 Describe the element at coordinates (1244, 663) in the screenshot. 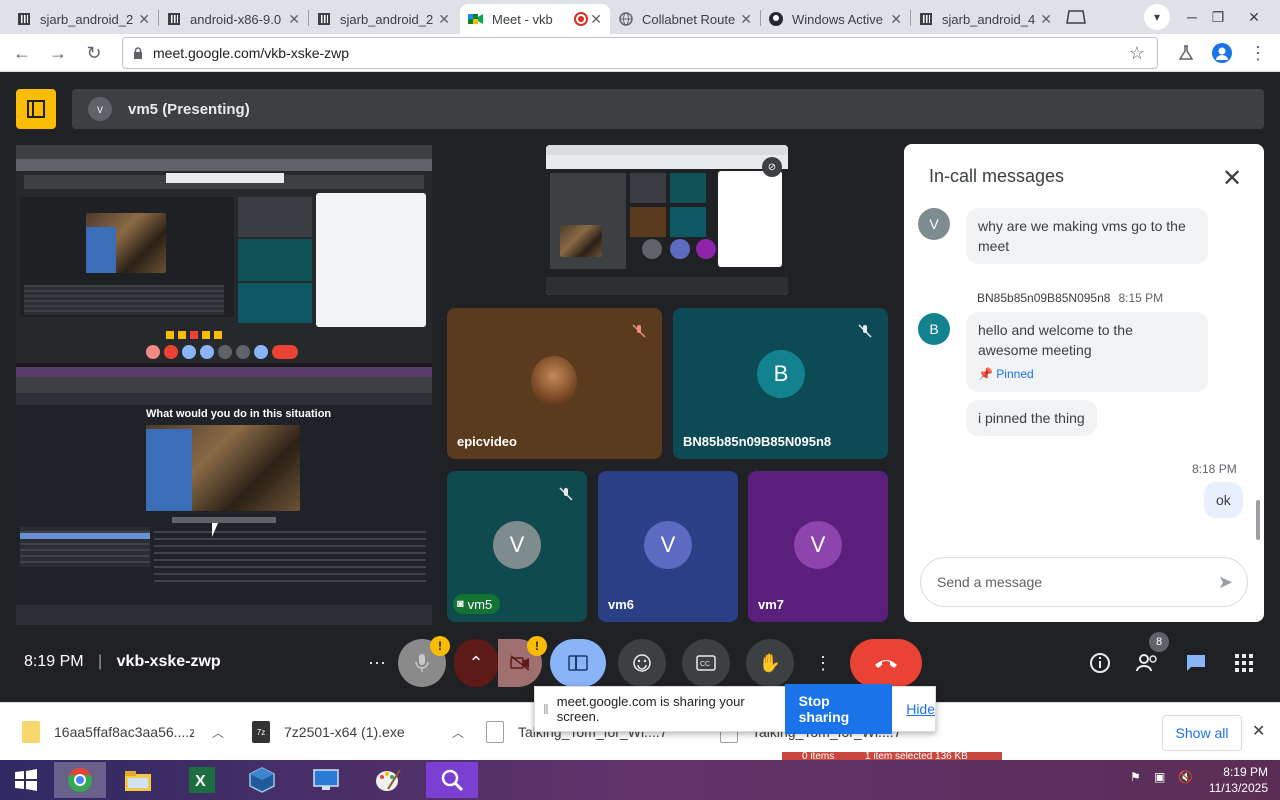

I see `activities-grid-icon` at that location.